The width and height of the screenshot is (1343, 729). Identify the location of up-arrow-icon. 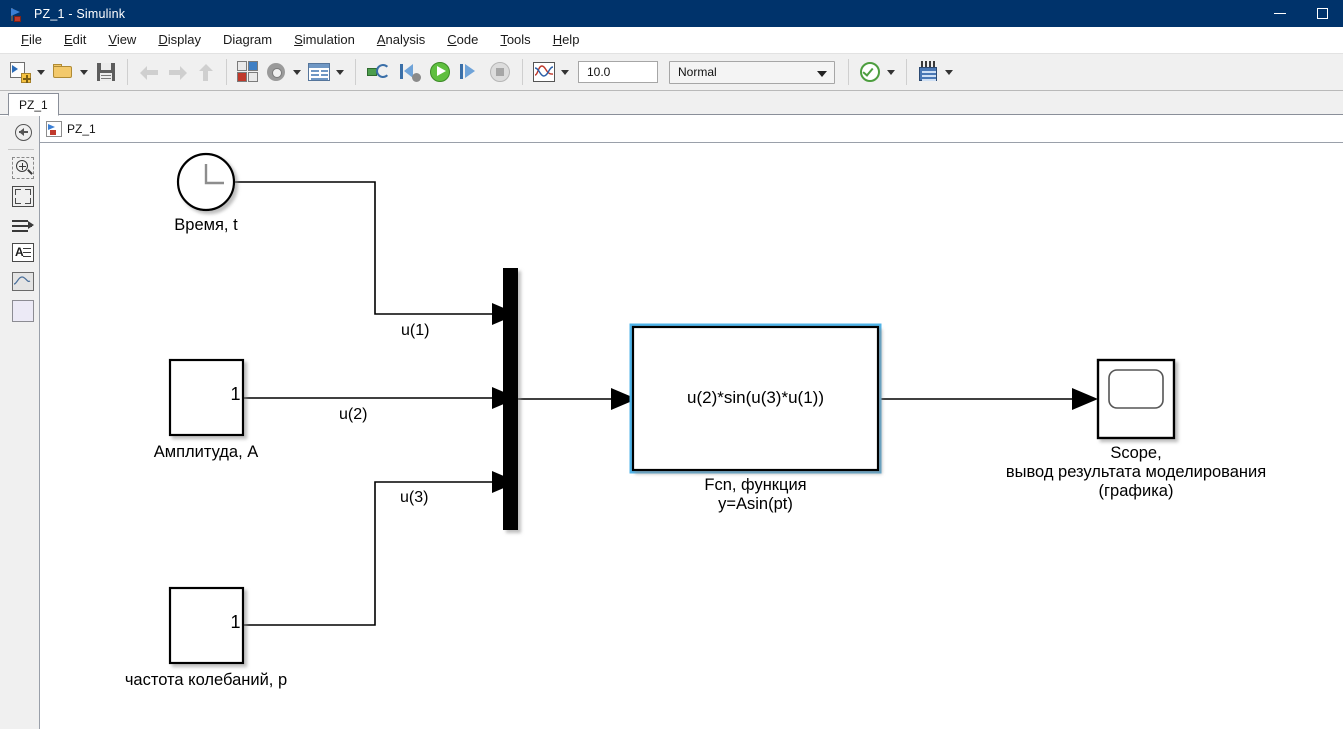
(205, 72).